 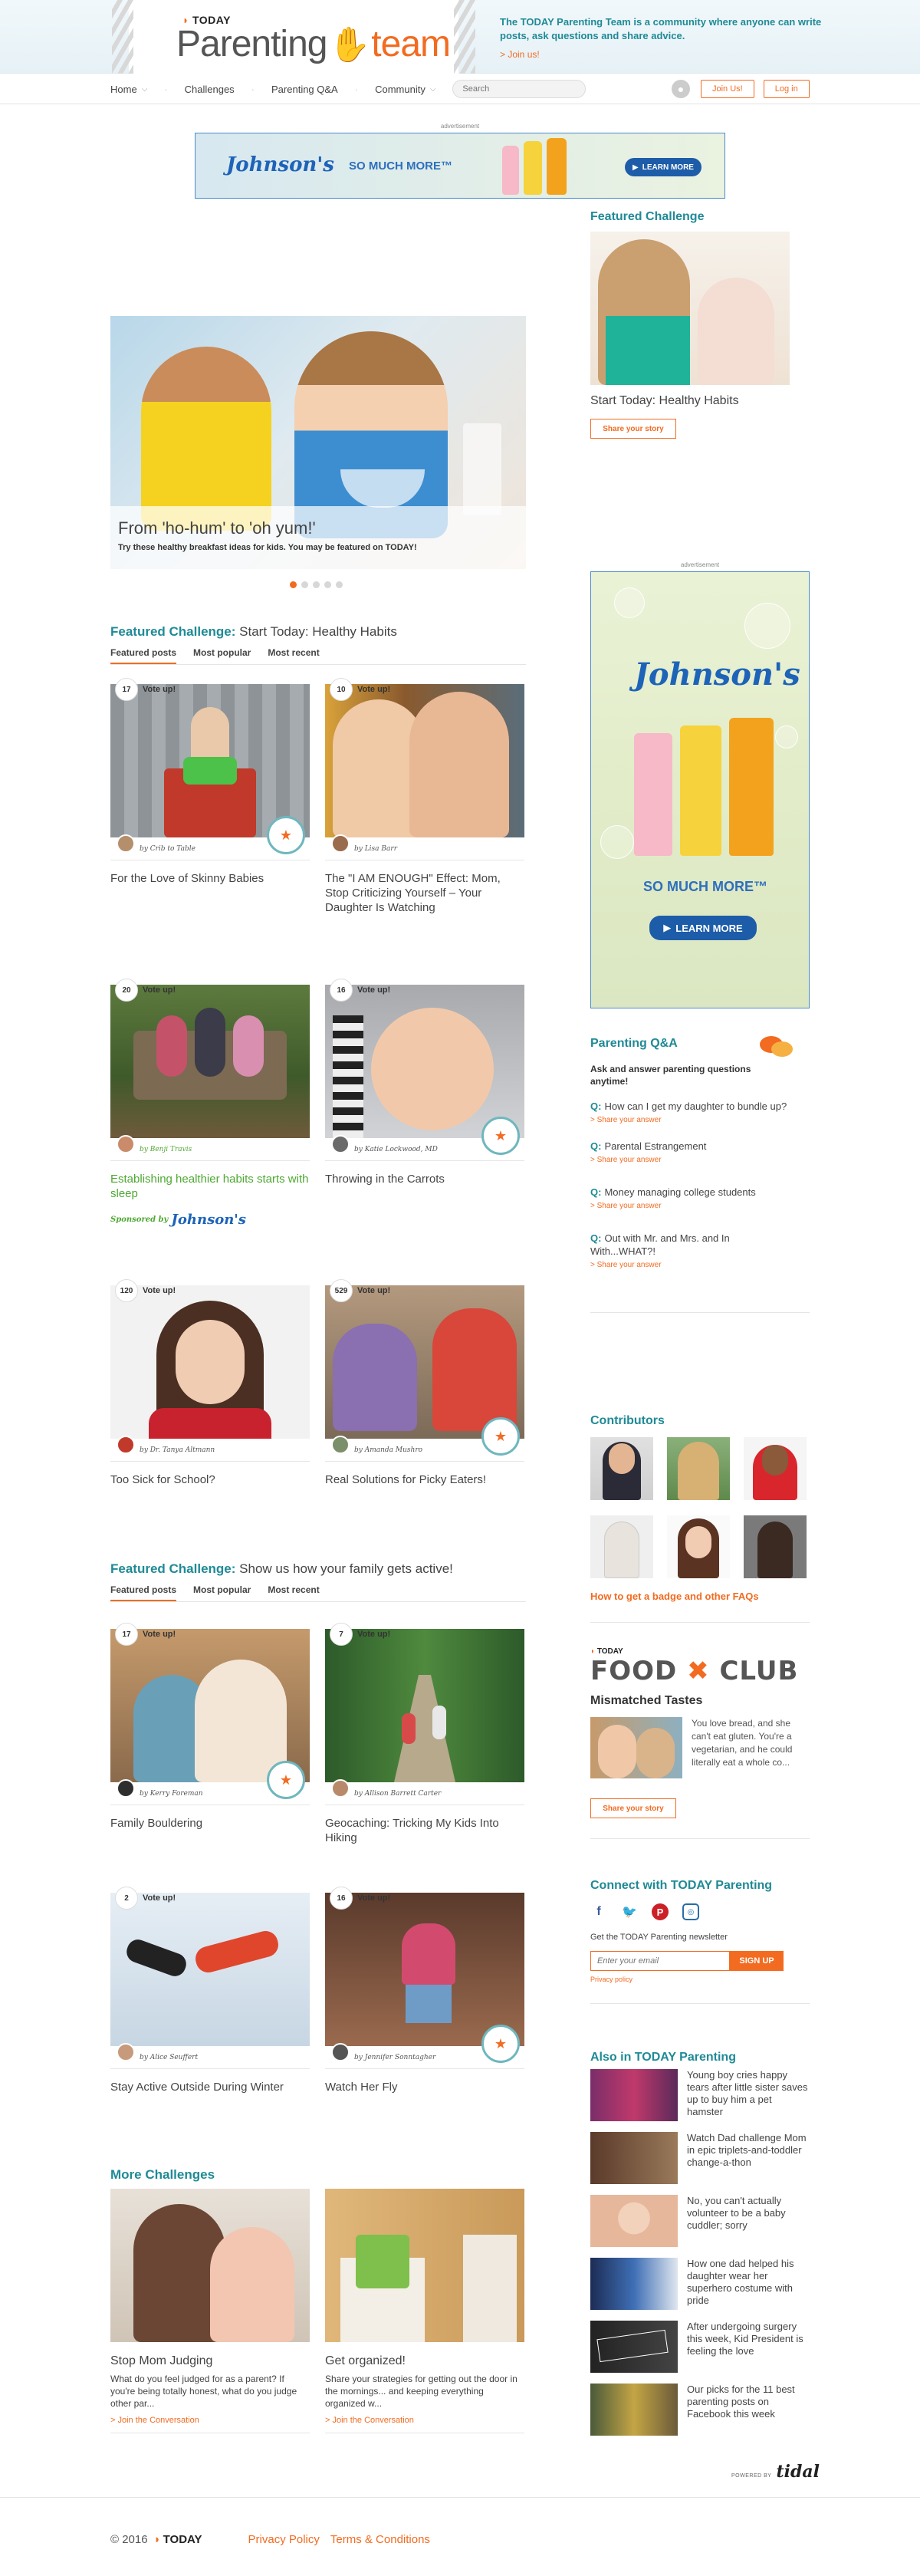 I want to click on nav-community: Community ⌵, so click(x=405, y=89).